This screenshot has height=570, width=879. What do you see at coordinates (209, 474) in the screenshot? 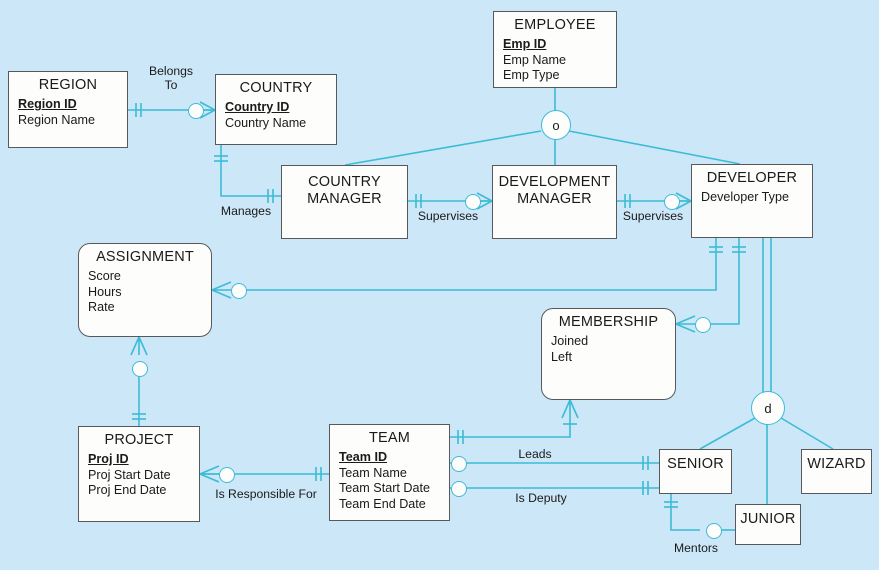
I see `crowsfoot-project-right` at bounding box center [209, 474].